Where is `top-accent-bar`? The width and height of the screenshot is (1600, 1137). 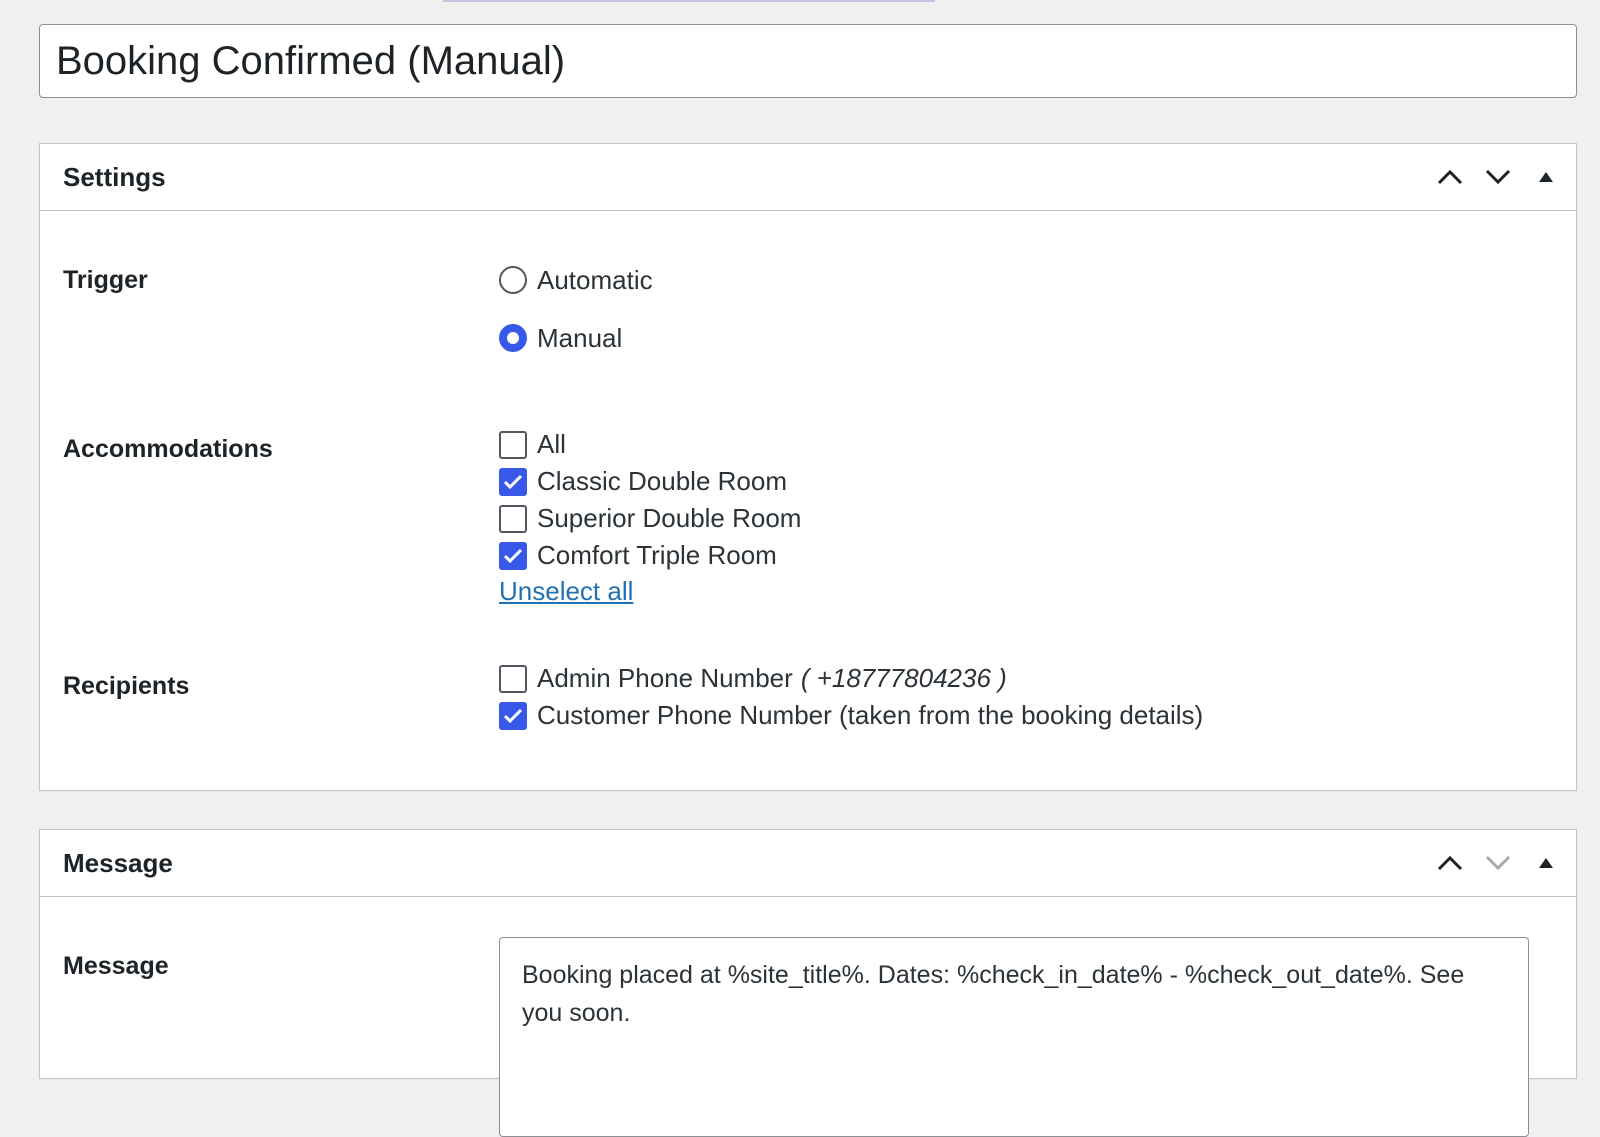
top-accent-bar is located at coordinates (689, 1).